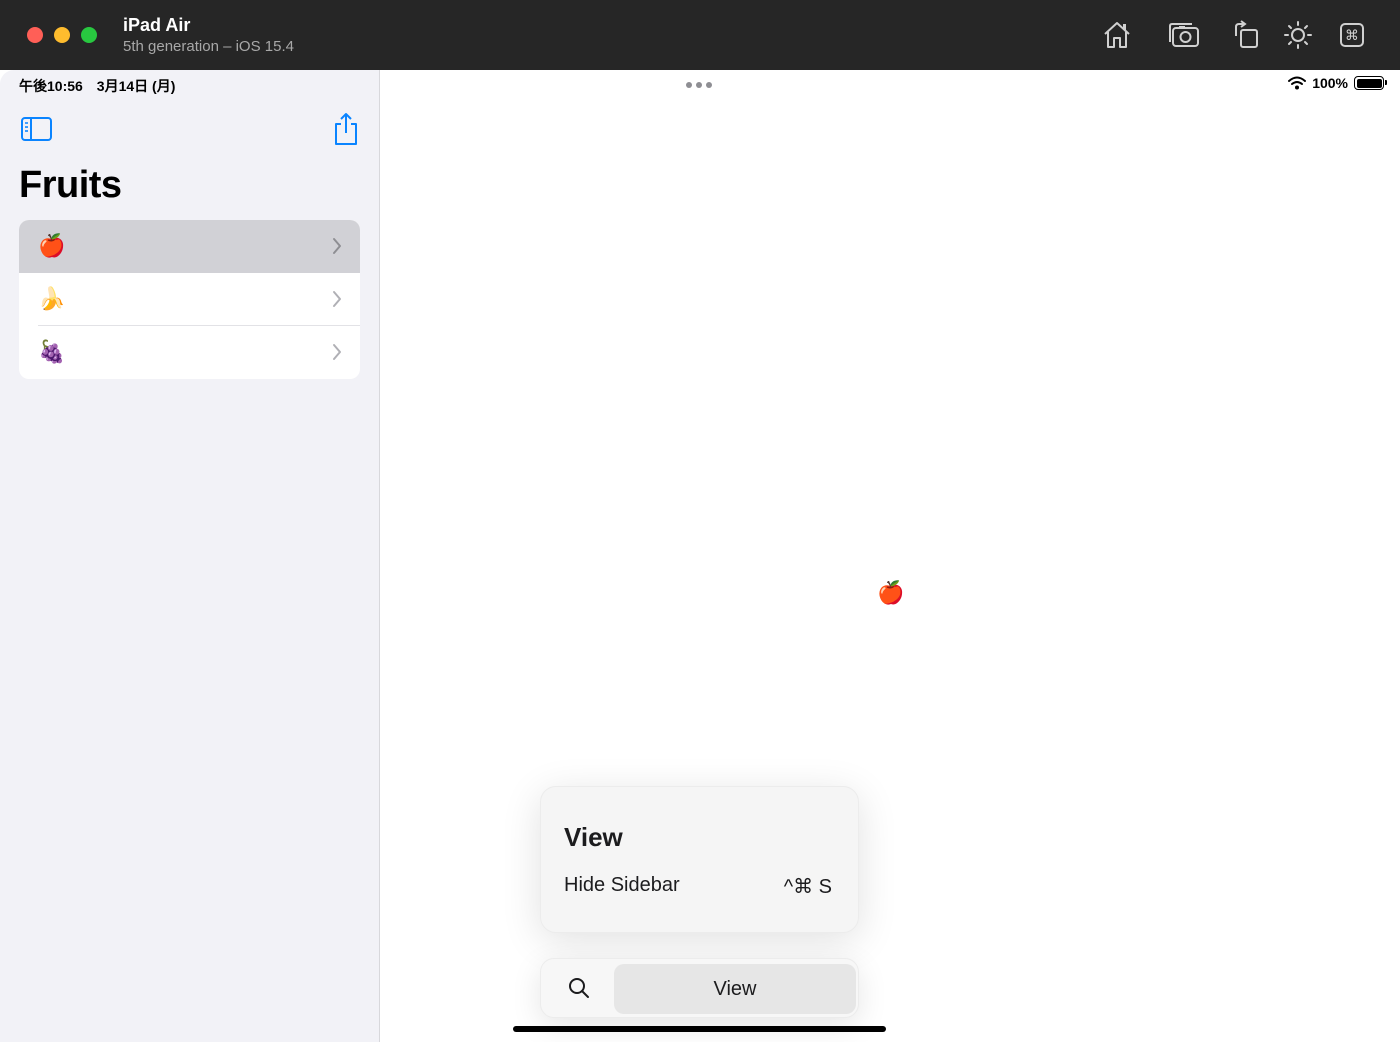 The width and height of the screenshot is (1400, 1042). Describe the element at coordinates (1117, 35) in the screenshot. I see `home-icon` at that location.